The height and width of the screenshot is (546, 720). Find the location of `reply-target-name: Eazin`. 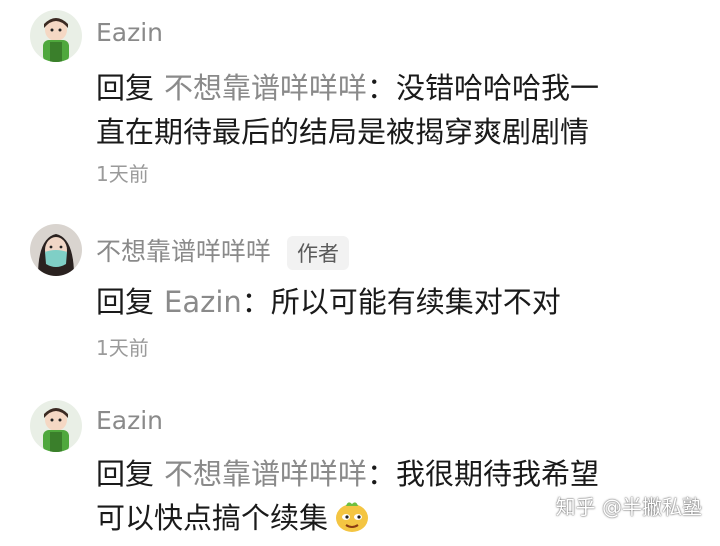

reply-target-name: Eazin is located at coordinates (203, 302).